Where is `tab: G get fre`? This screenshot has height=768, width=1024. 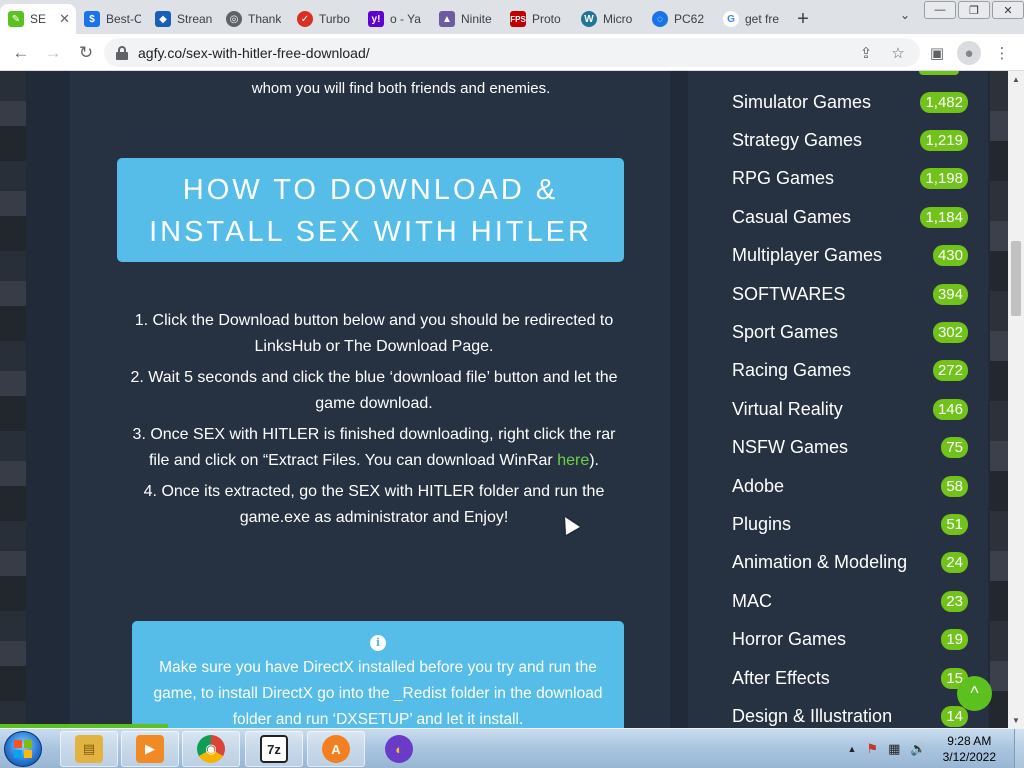
tab: G get fre is located at coordinates (750, 19).